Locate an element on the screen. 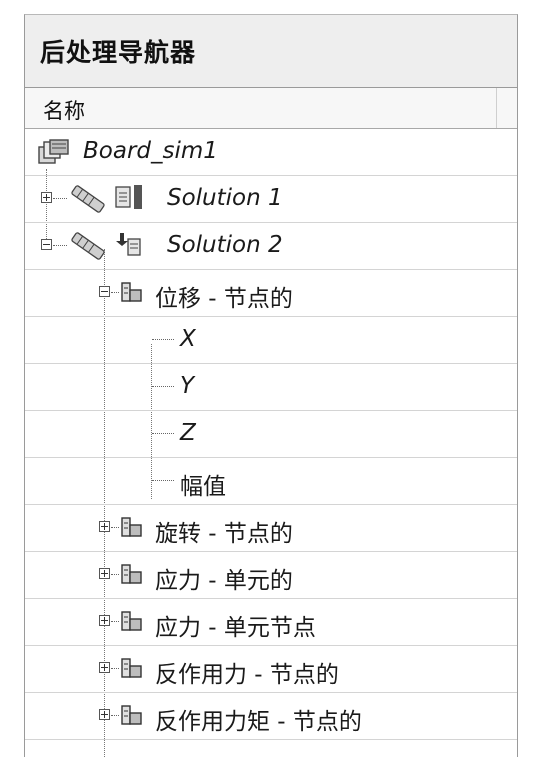  solution-active-icon is located at coordinates (106, 246).